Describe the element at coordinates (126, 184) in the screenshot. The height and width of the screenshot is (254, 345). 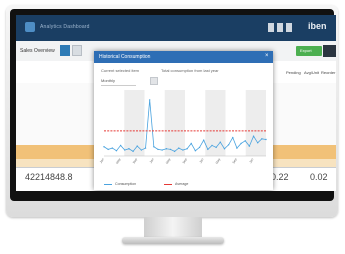
I see `legend-label: Consumption` at that location.